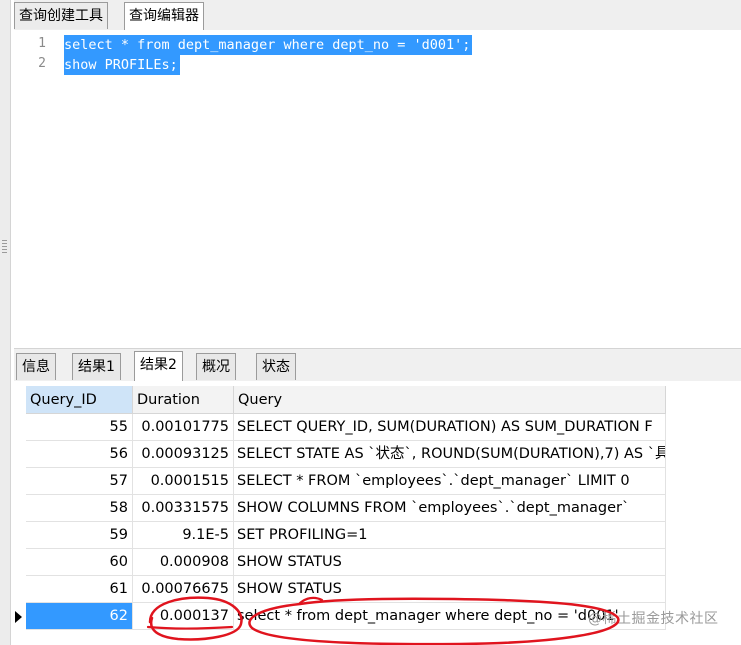 Image resolution: width=741 pixels, height=645 pixels. Describe the element at coordinates (183, 481) in the screenshot. I see `duration-cell: 0.0001515` at that location.